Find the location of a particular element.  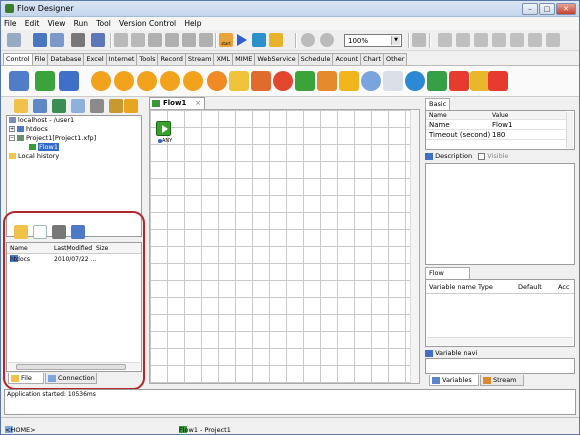

tab-basic: Basic is located at coordinates (438, 104).